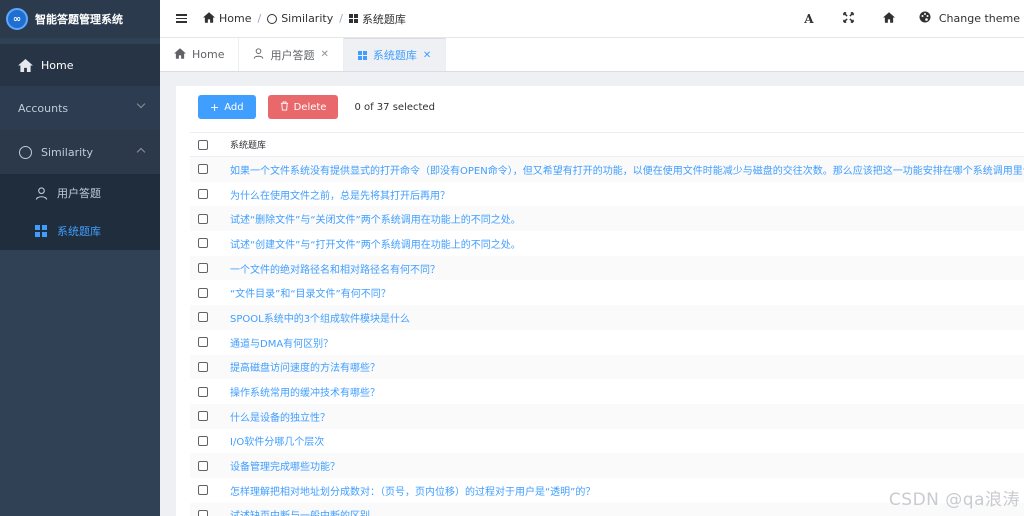  I want to click on selection-count: 0 of 37 selected, so click(394, 107).